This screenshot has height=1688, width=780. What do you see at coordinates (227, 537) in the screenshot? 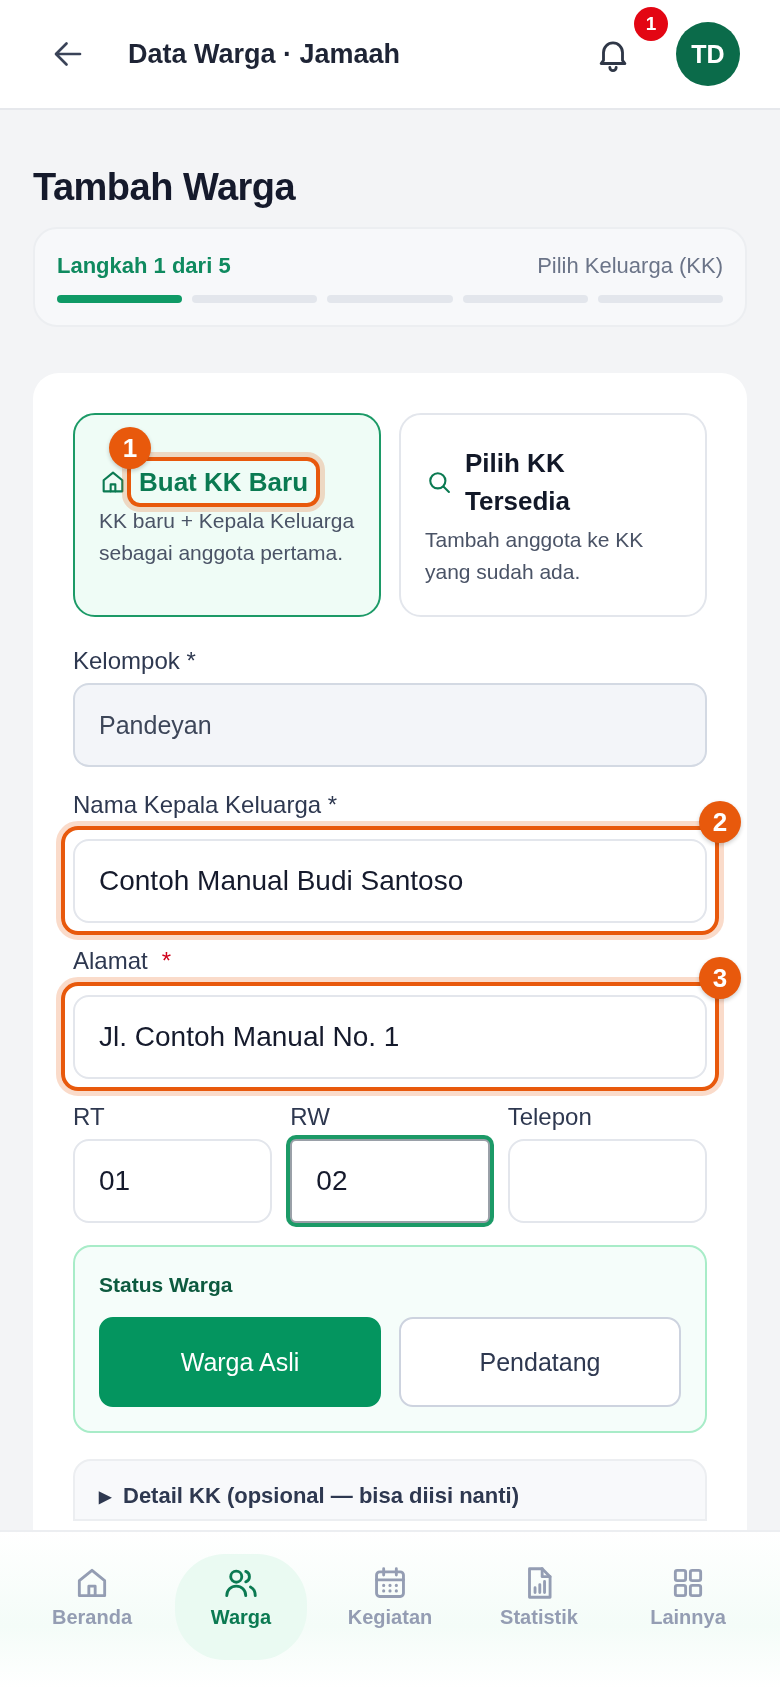
I see `option-description: KK baru + Kepala Keluarga sebagai anggota pertama.` at bounding box center [227, 537].